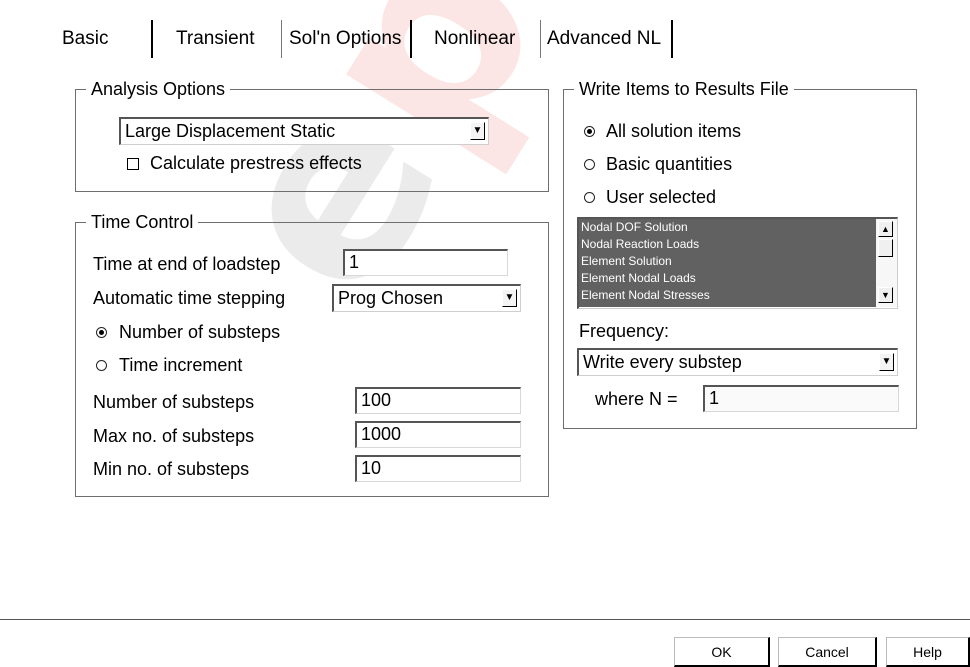 Image resolution: width=970 pixels, height=667 pixels. I want to click on frequency-value: Write every substep, so click(662, 362).